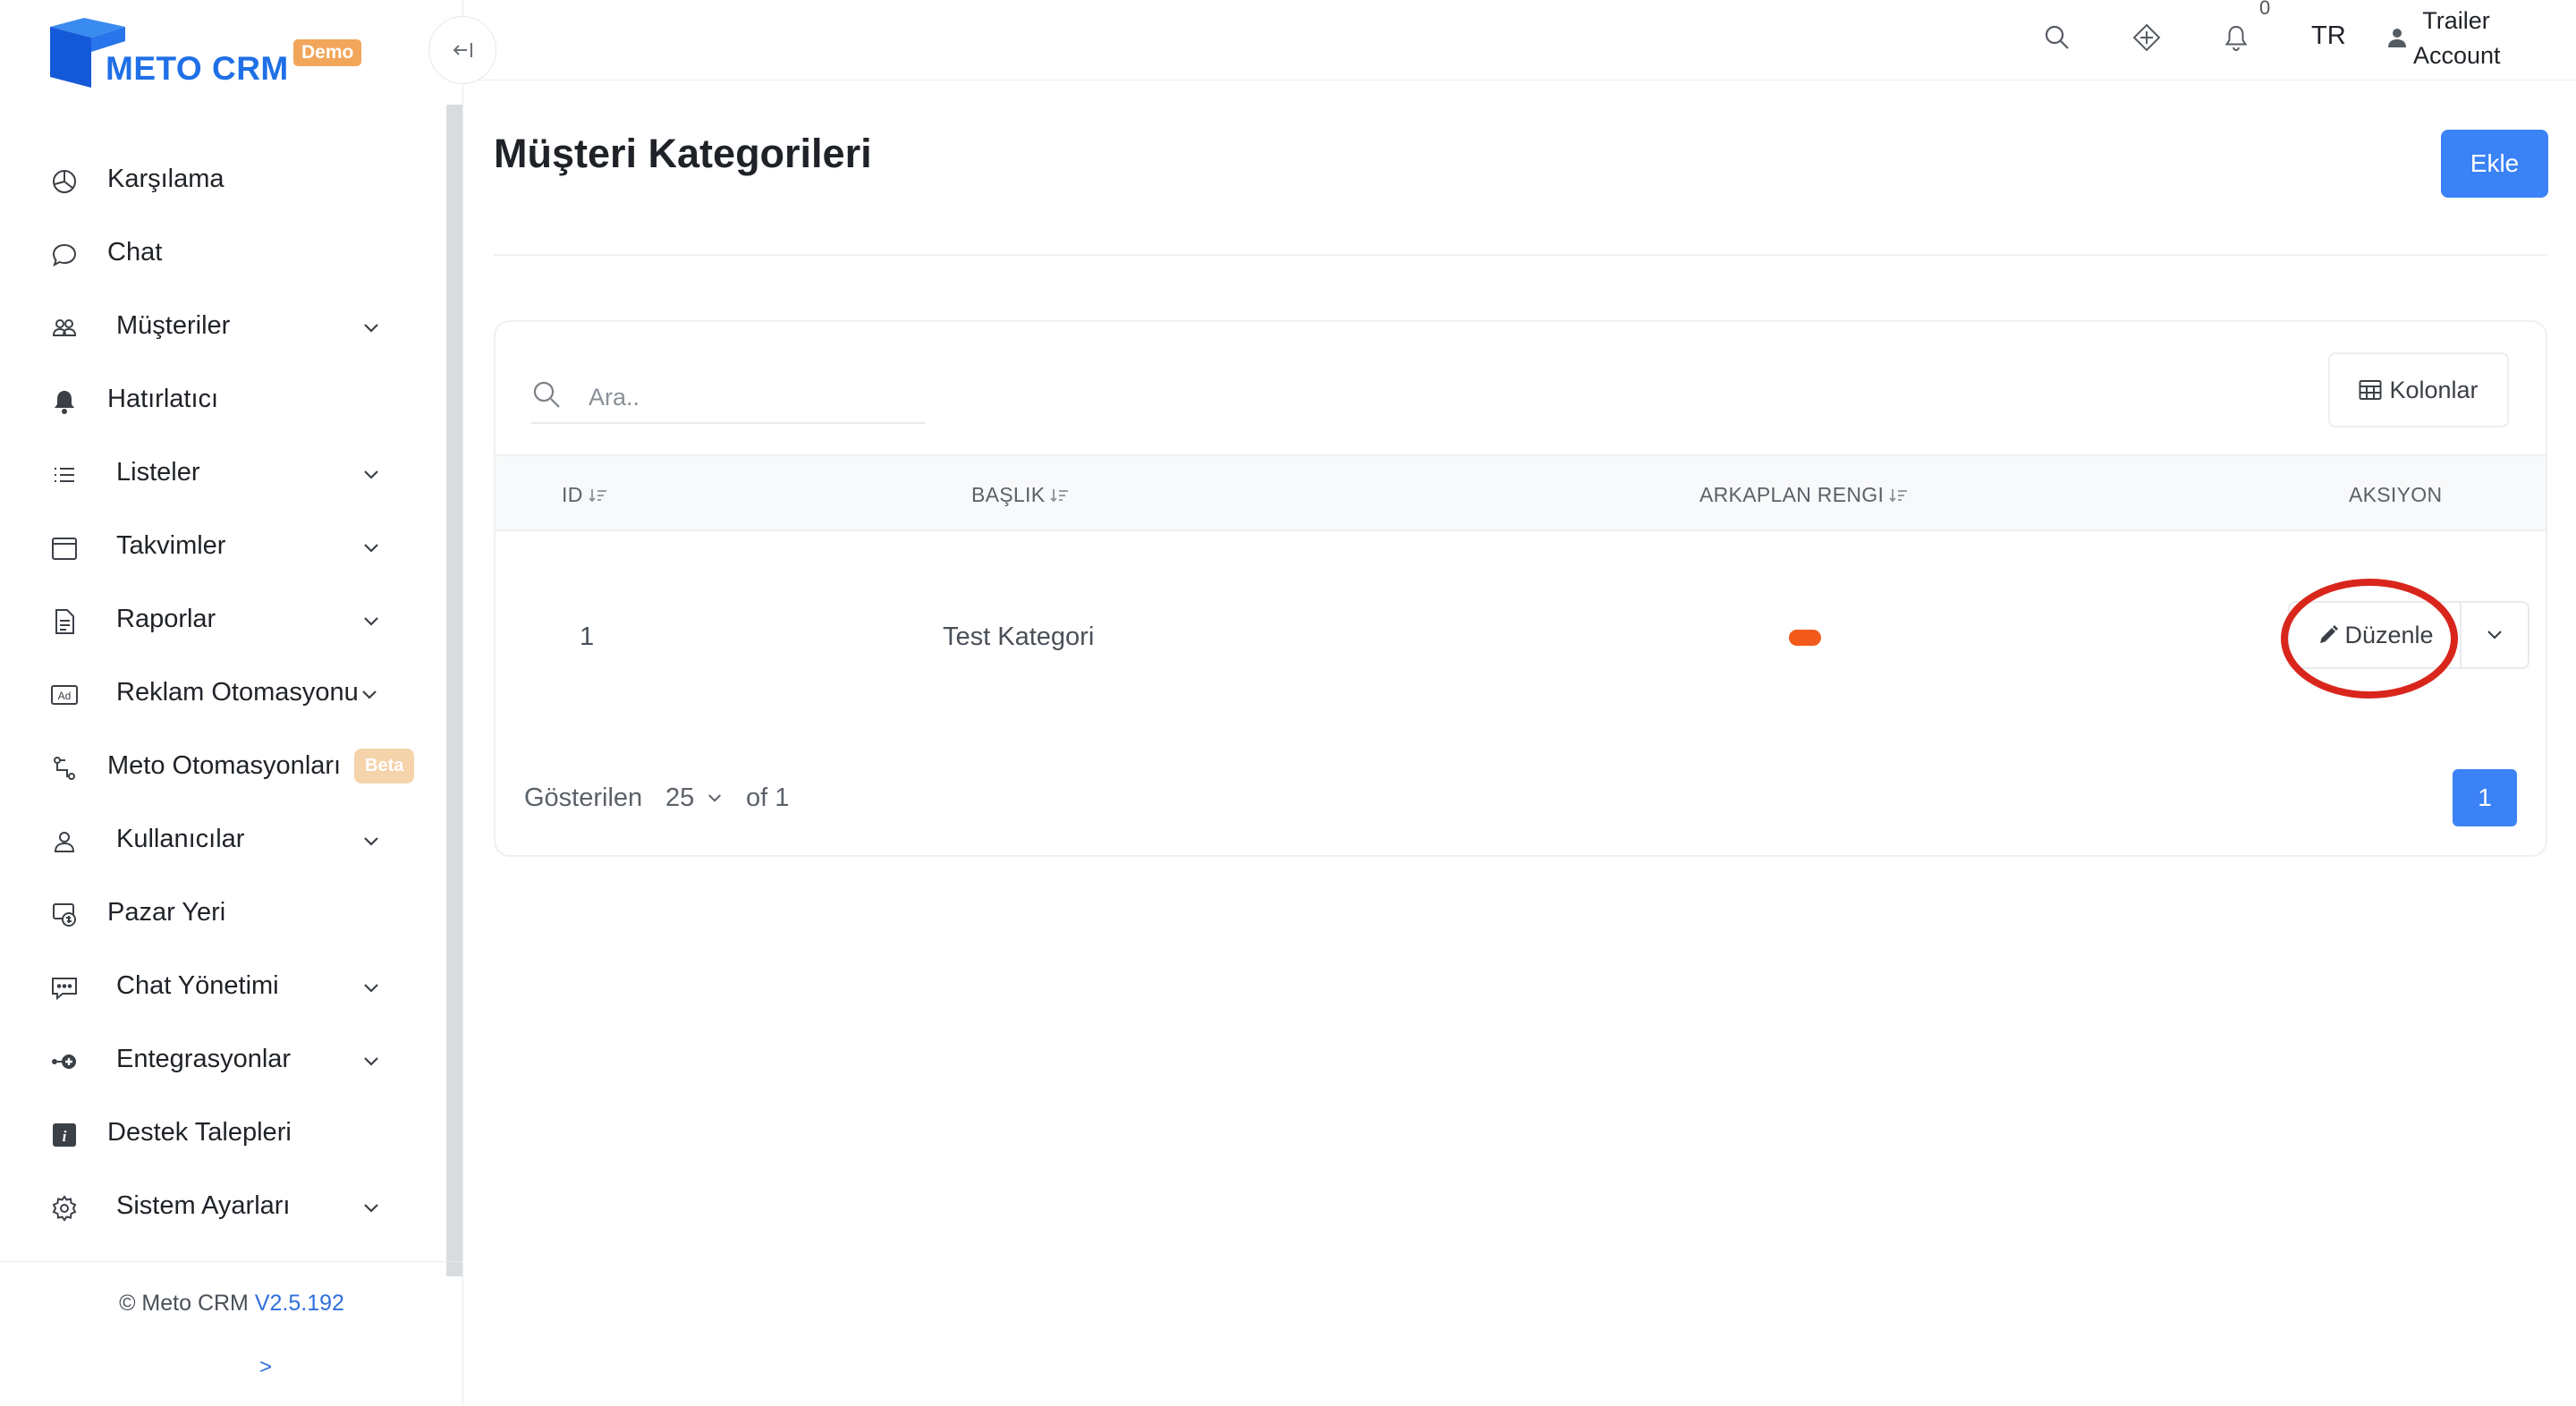 The height and width of the screenshot is (1406, 2576). What do you see at coordinates (2494, 635) in the screenshot?
I see `row-actions-dropdown` at bounding box center [2494, 635].